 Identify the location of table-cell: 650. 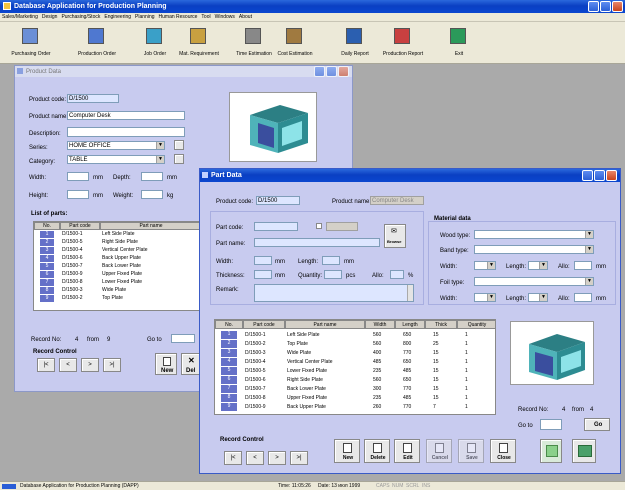
(407, 362).